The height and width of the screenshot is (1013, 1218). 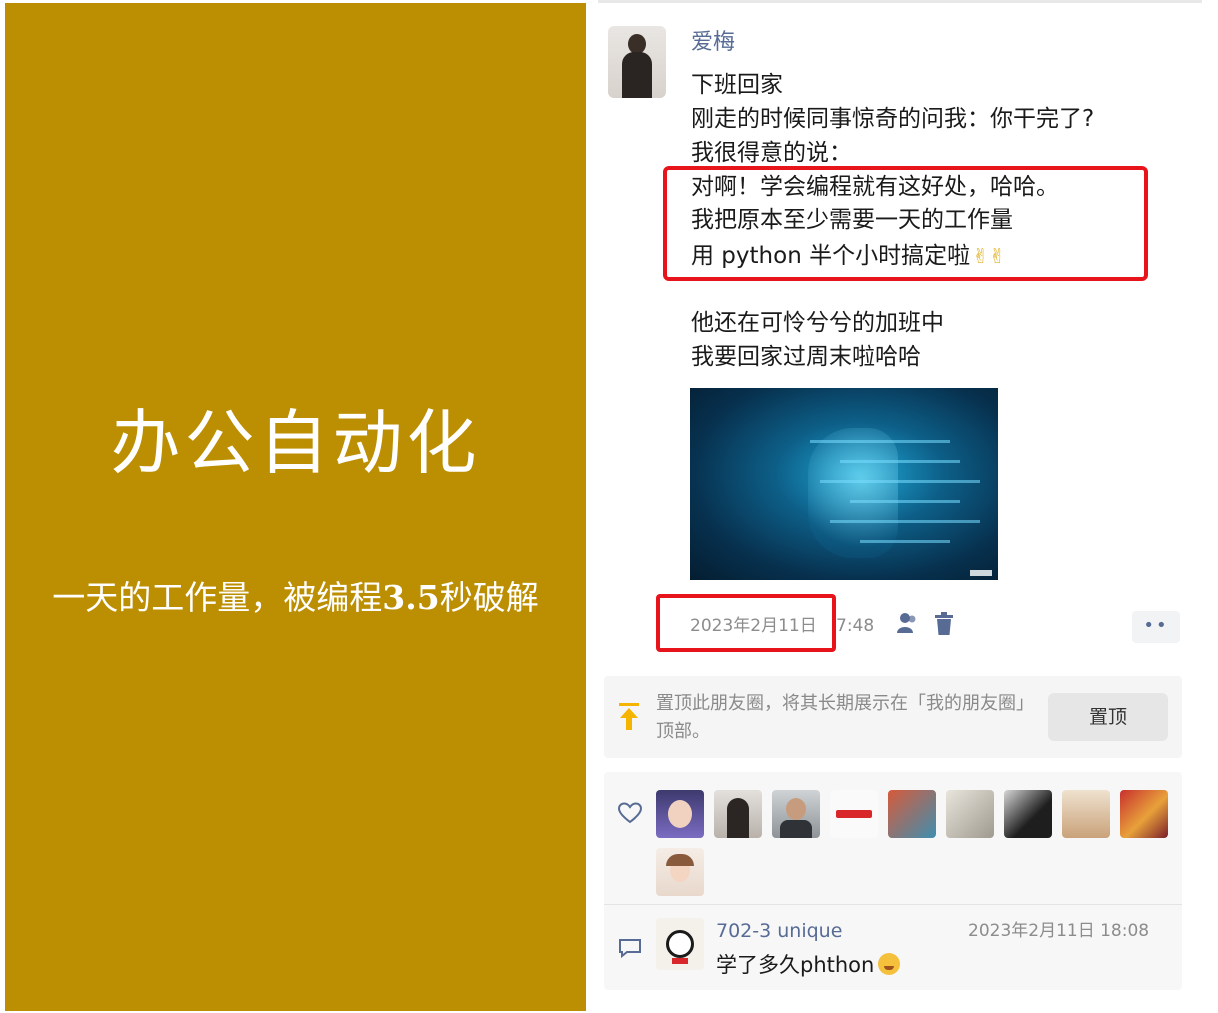 I want to click on comment-divider, so click(x=893, y=904).